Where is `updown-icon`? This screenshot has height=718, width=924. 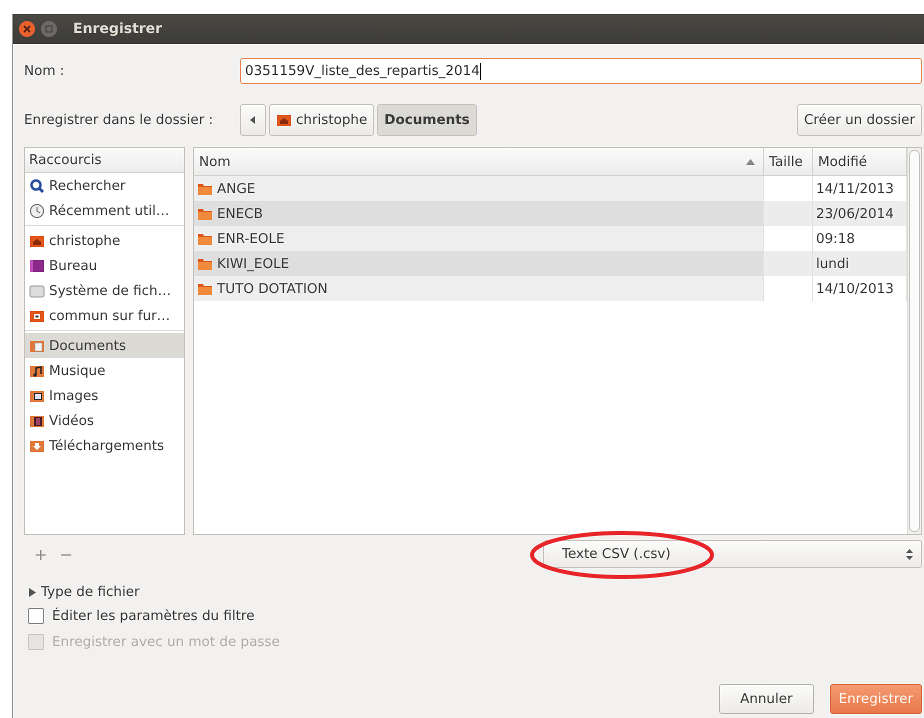 updown-icon is located at coordinates (909, 554).